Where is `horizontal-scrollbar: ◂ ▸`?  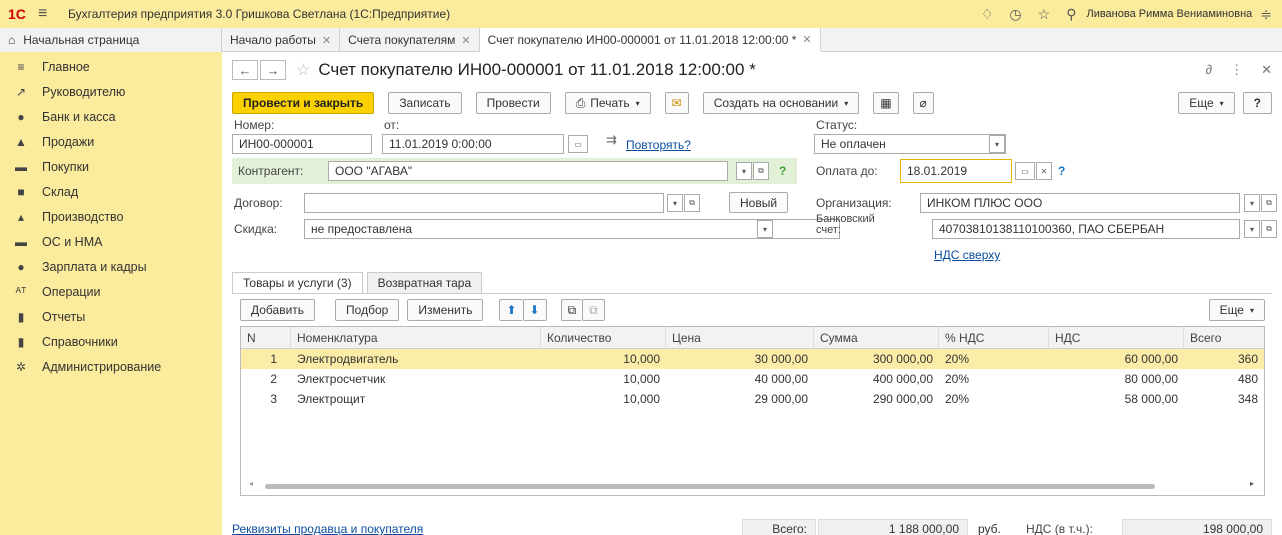
horizontal-scrollbar: ◂ ▸ is located at coordinates (751, 484).